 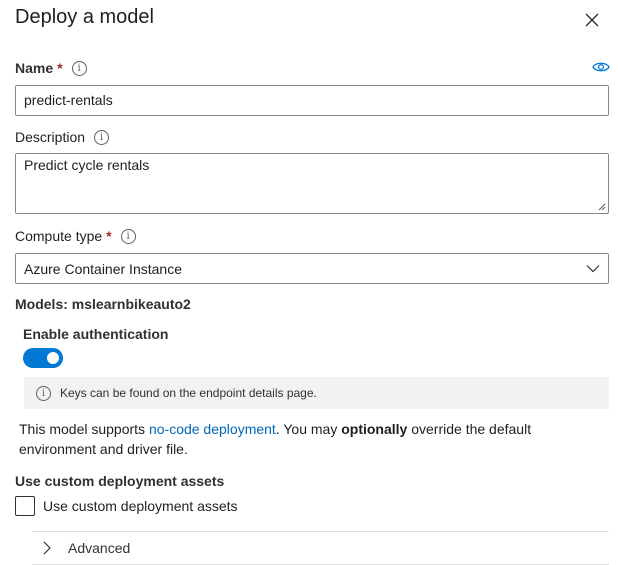 What do you see at coordinates (103, 304) in the screenshot?
I see `models-text: Models: mslearnbikeauto2` at bounding box center [103, 304].